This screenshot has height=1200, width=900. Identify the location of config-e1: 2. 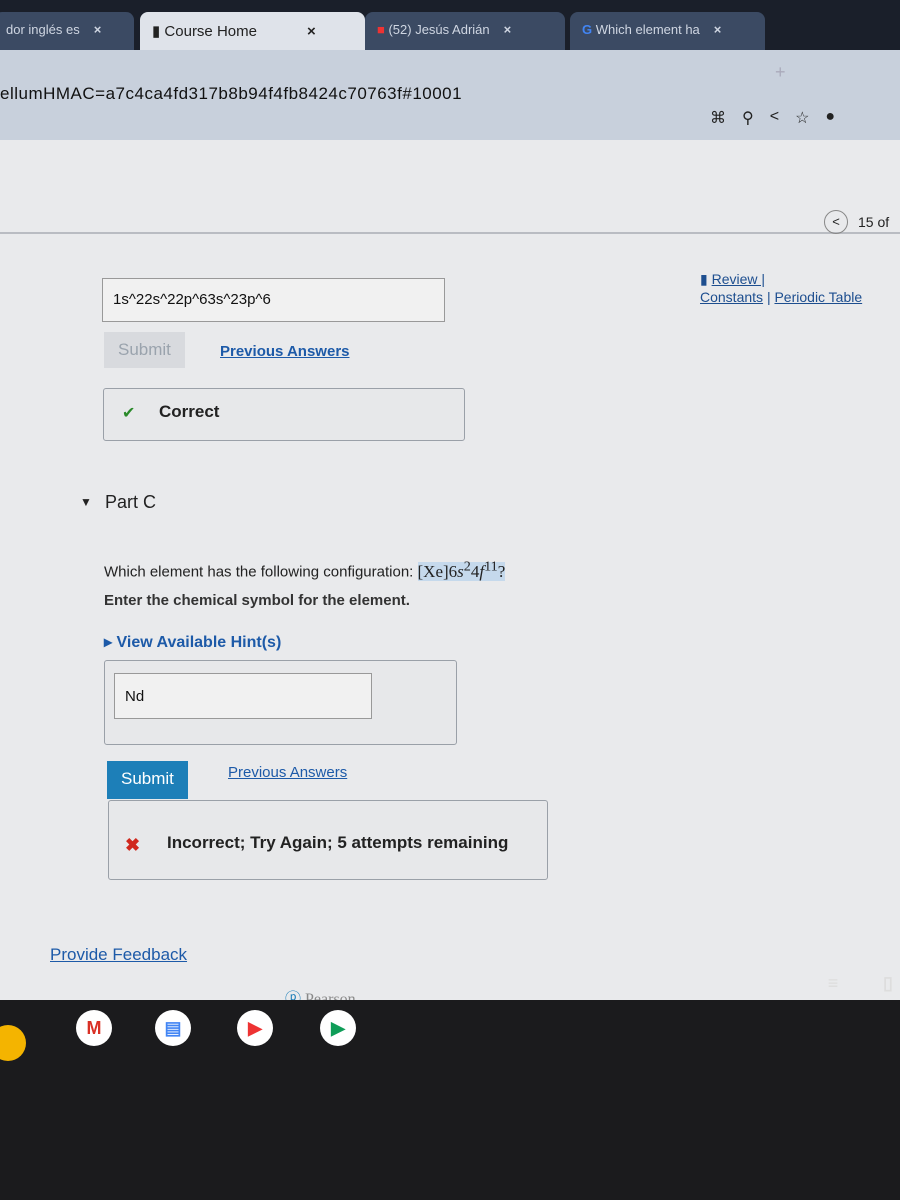
(467, 566).